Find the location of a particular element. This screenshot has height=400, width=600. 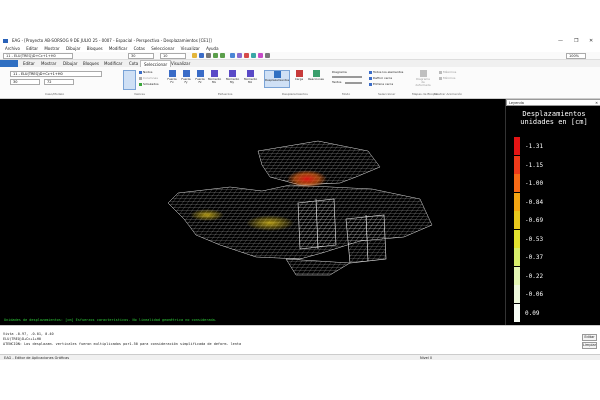

load-case-combo: 11 - ELU(TREQ)D+Cc+1+H0 is located at coordinates (38, 56).